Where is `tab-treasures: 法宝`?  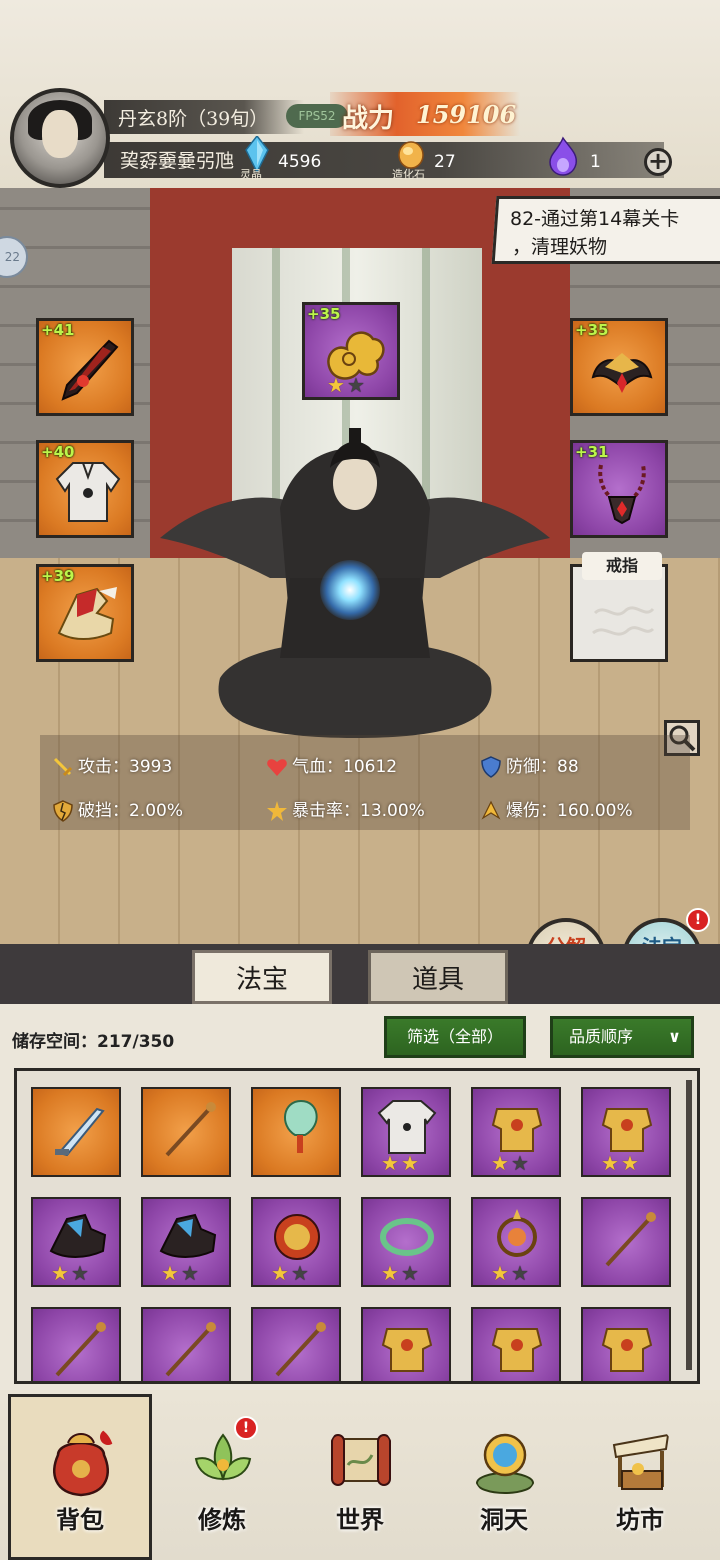 tab-treasures: 法宝 is located at coordinates (262, 977).